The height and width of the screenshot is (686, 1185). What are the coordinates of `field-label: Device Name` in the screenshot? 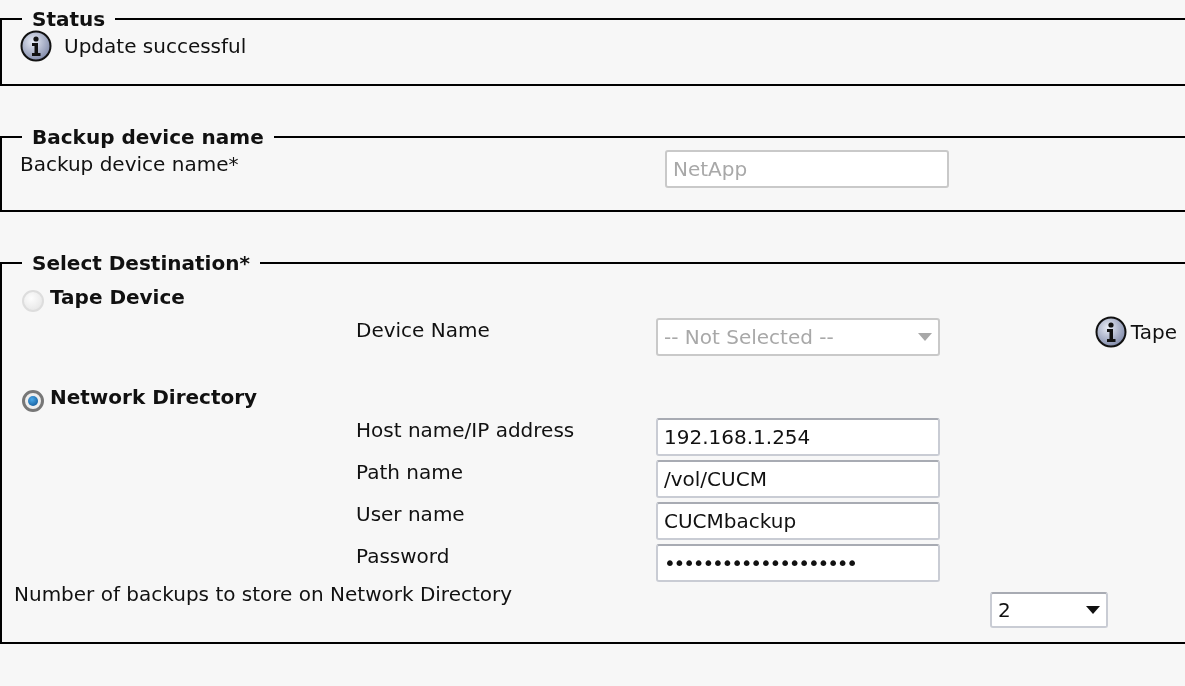 It's located at (423, 330).